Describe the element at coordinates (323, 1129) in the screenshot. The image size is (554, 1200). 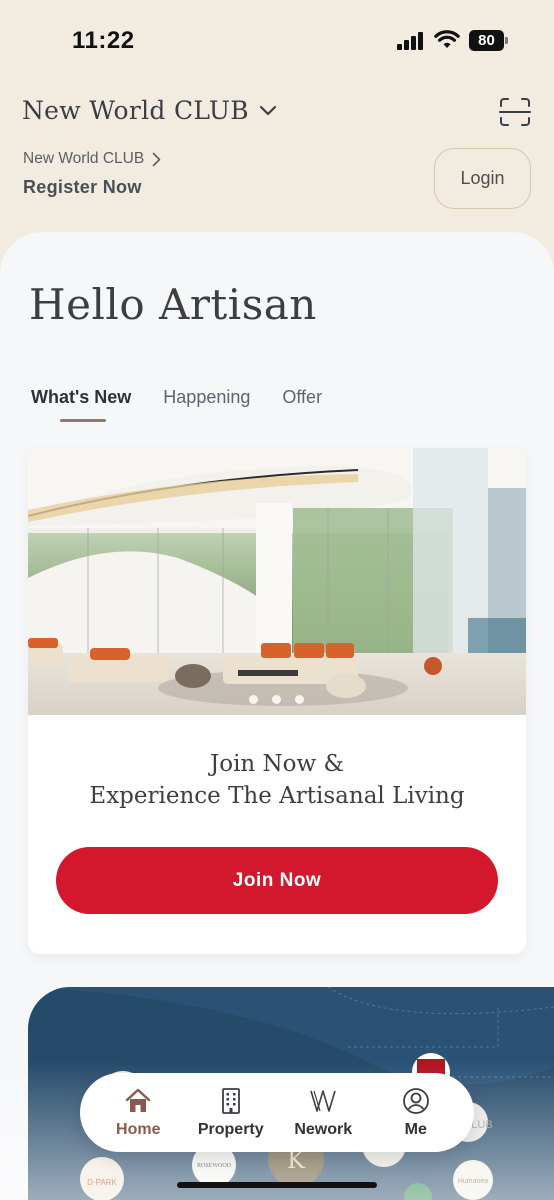
I see `nav-label-network: Nework` at that location.